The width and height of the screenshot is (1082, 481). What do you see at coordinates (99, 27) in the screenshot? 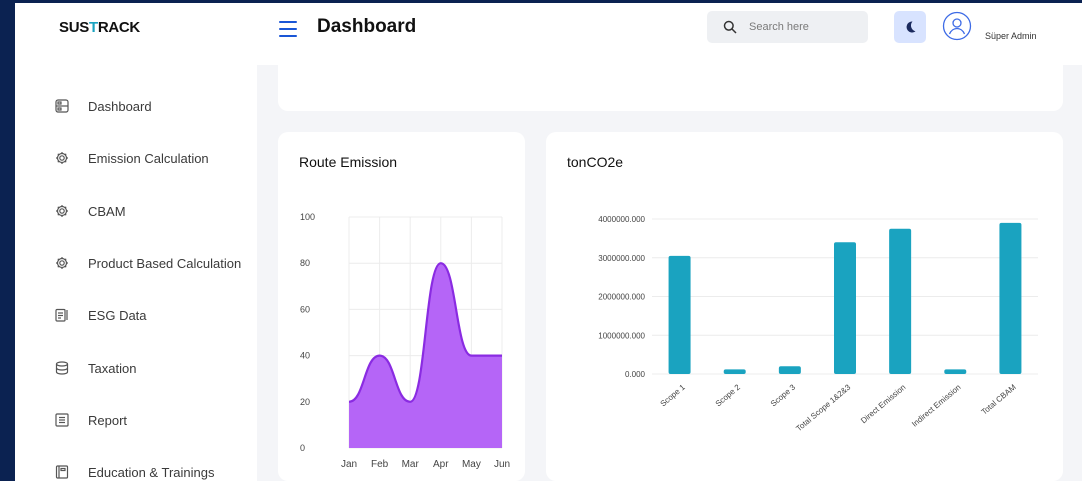
I see `logo: SUSTRACK` at bounding box center [99, 27].